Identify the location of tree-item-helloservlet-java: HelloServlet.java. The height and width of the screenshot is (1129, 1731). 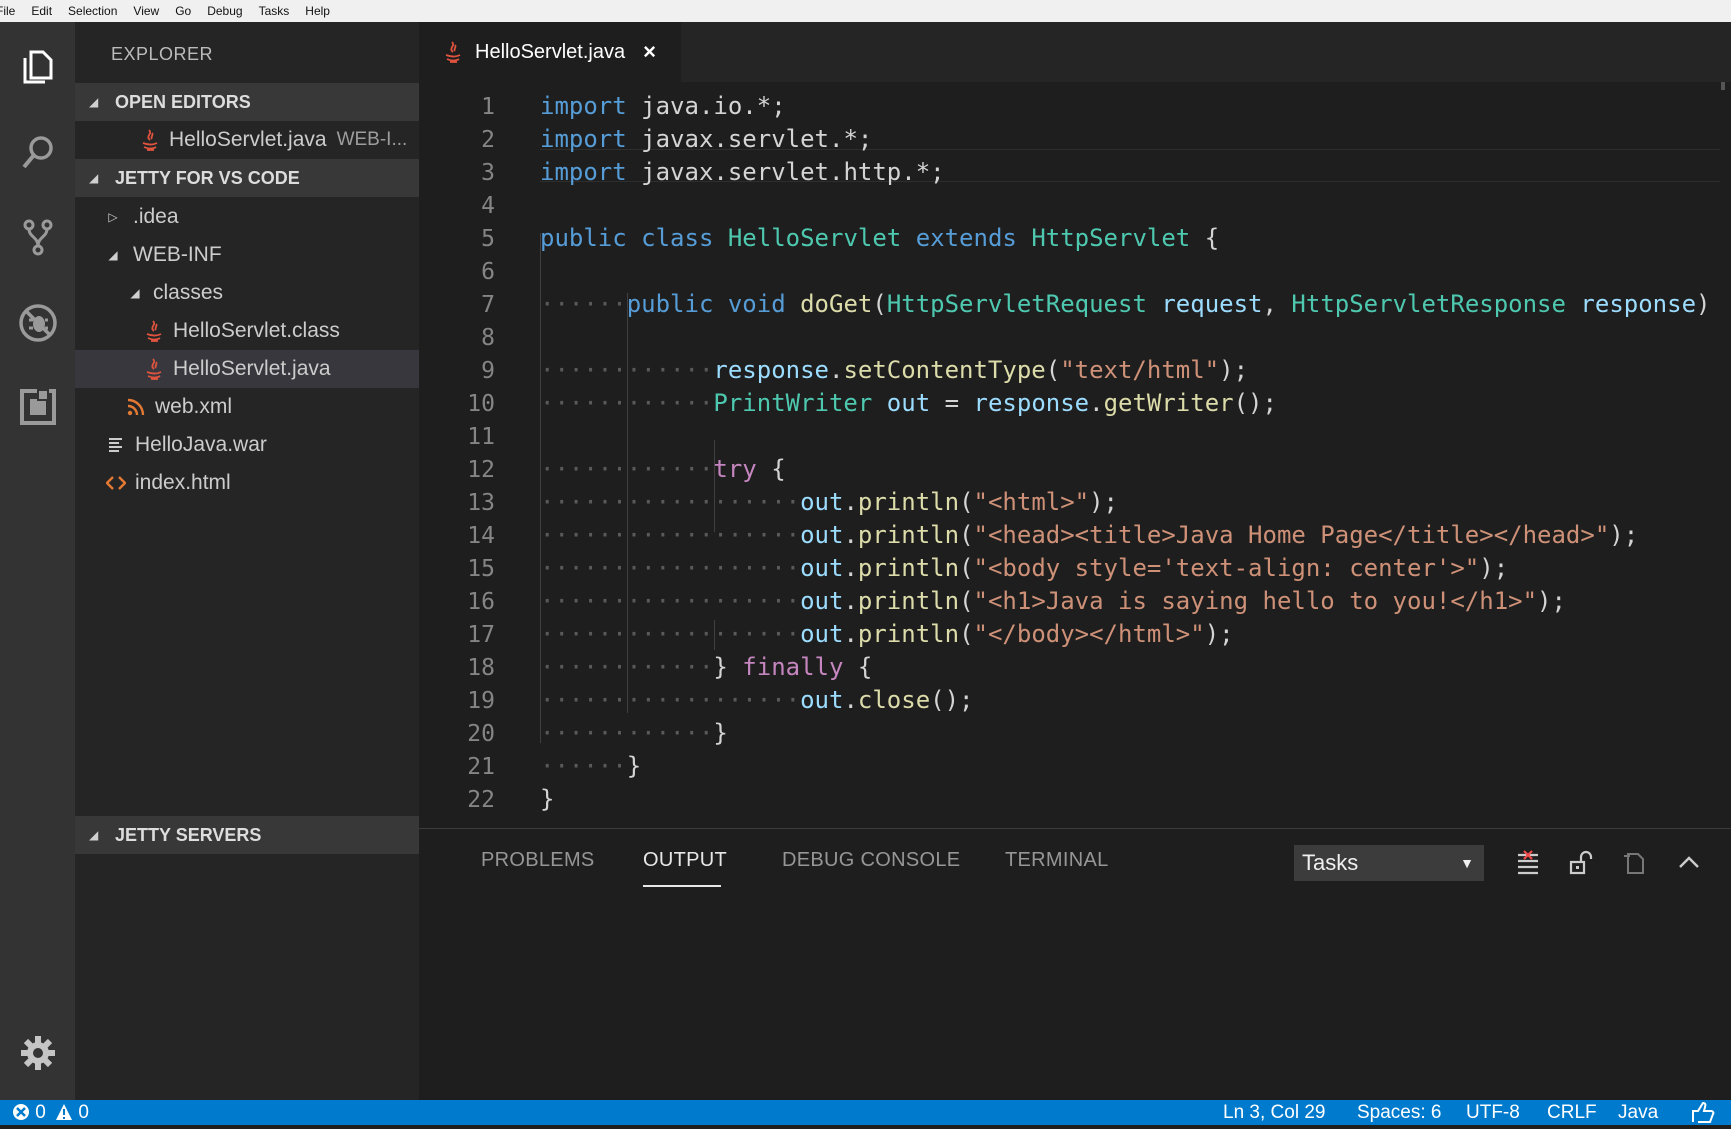
(247, 369).